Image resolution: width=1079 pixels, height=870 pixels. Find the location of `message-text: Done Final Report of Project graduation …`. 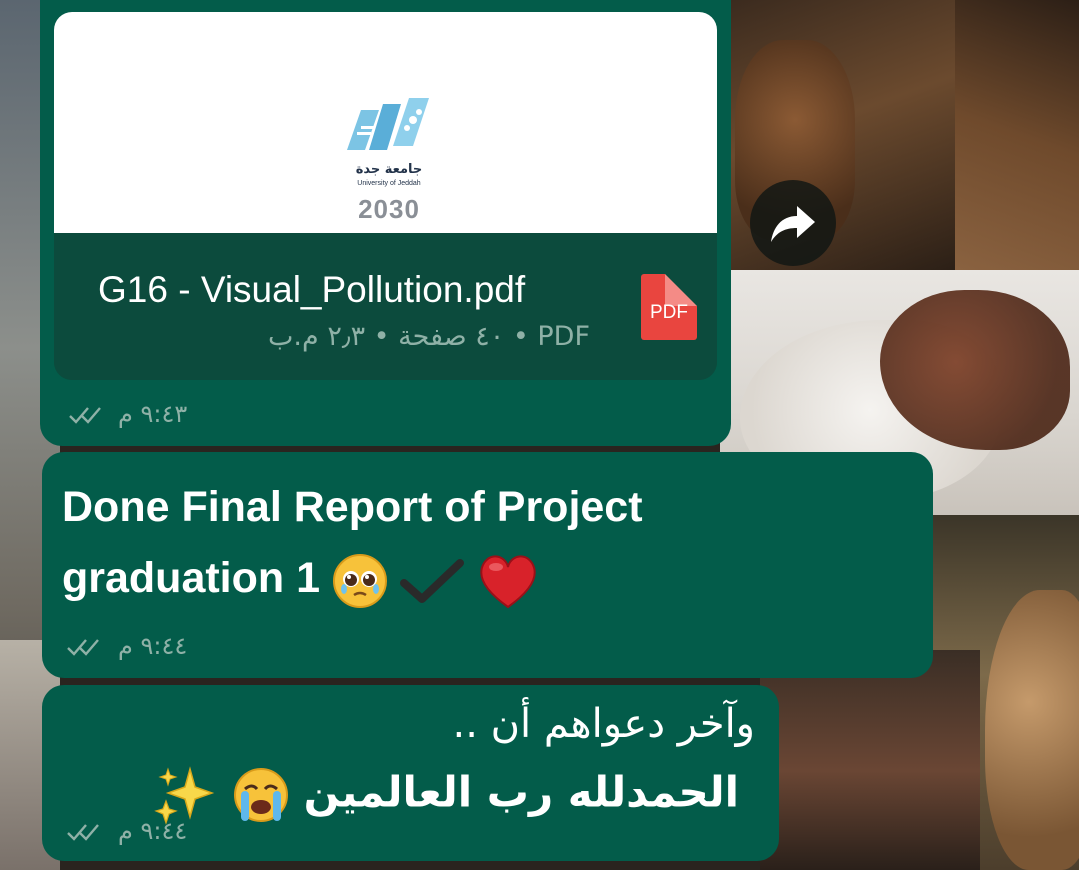

message-text: Done Final Report of Project graduation … is located at coordinates (352, 543).